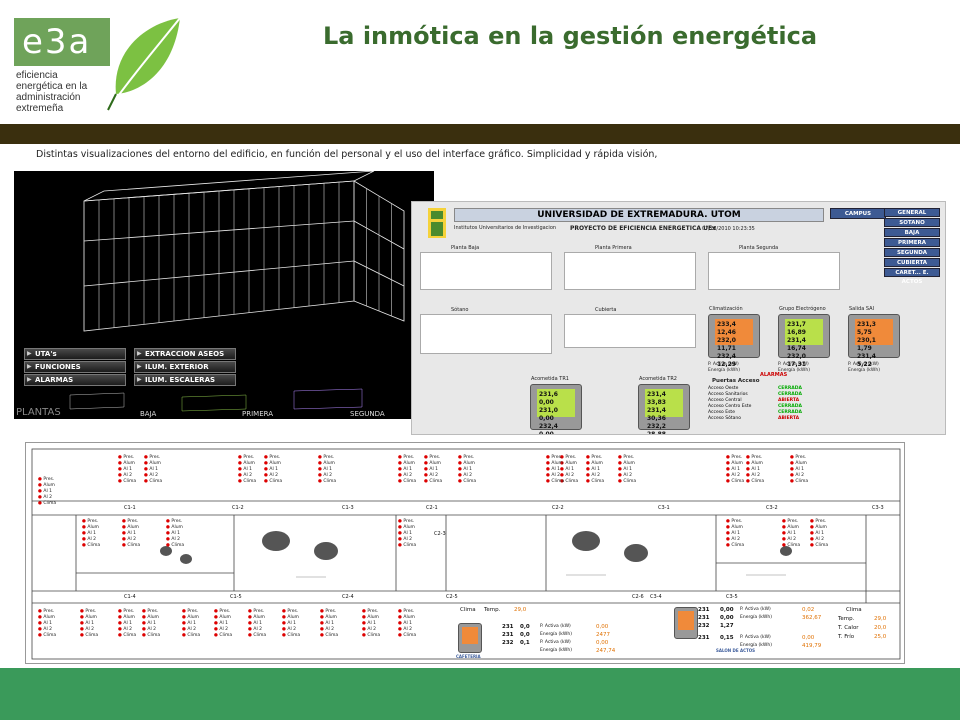 This screenshot has width=960, height=720. What do you see at coordinates (912, 252) in the screenshot?
I see `nav-button: SEGUNDA` at bounding box center [912, 252].